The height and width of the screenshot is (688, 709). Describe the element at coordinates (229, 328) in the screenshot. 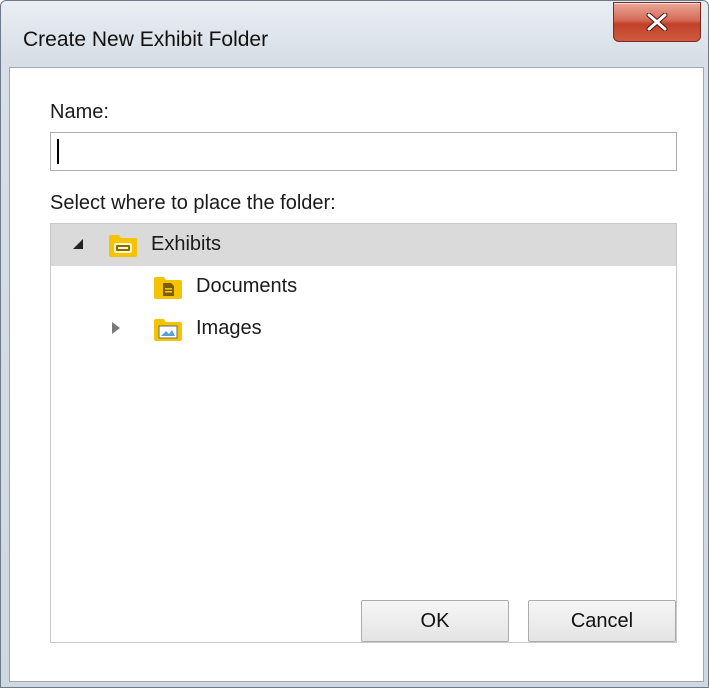

I see `tree-item-label: Images` at that location.